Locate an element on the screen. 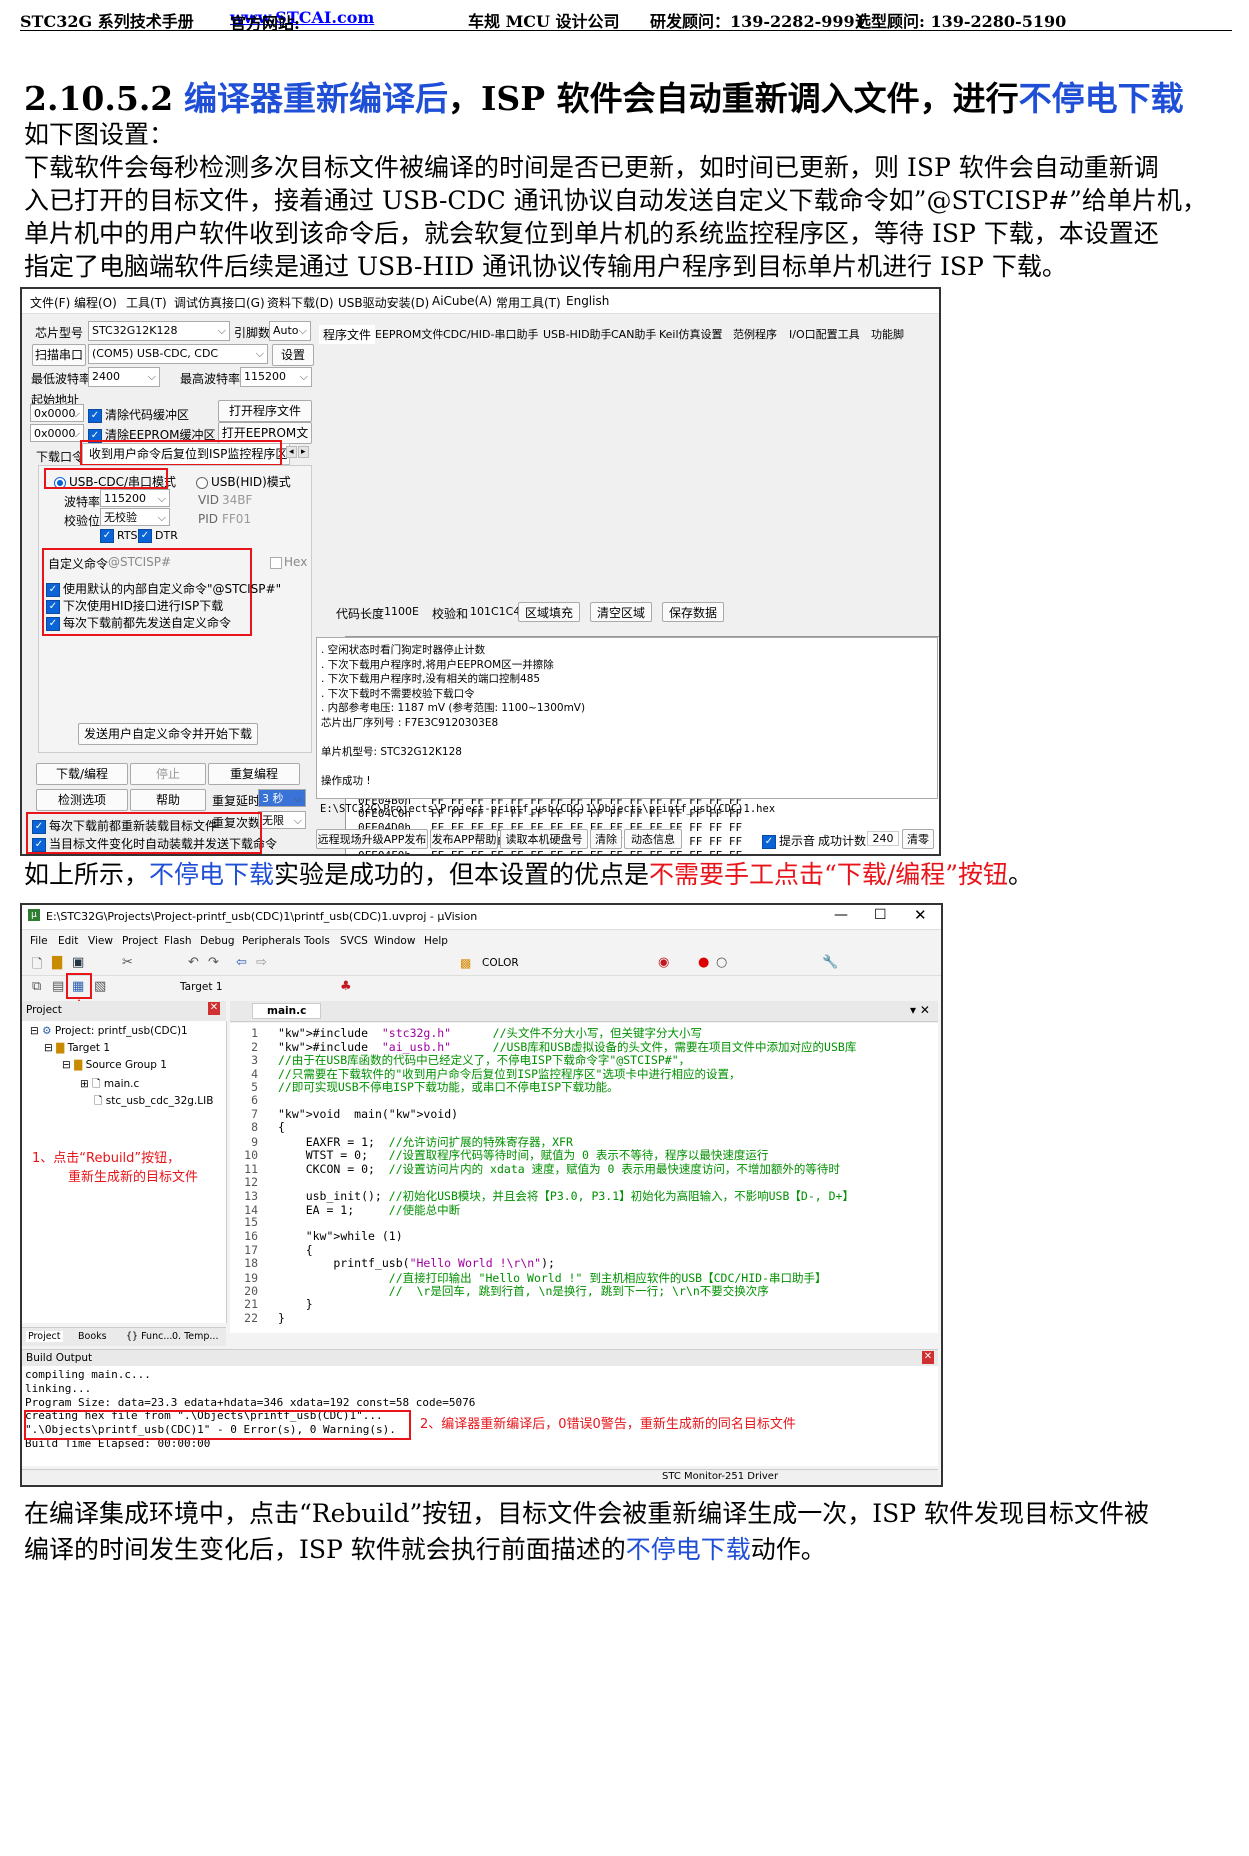 This screenshot has width=1249, height=1856. close-icon: ✕ is located at coordinates (920, 915).